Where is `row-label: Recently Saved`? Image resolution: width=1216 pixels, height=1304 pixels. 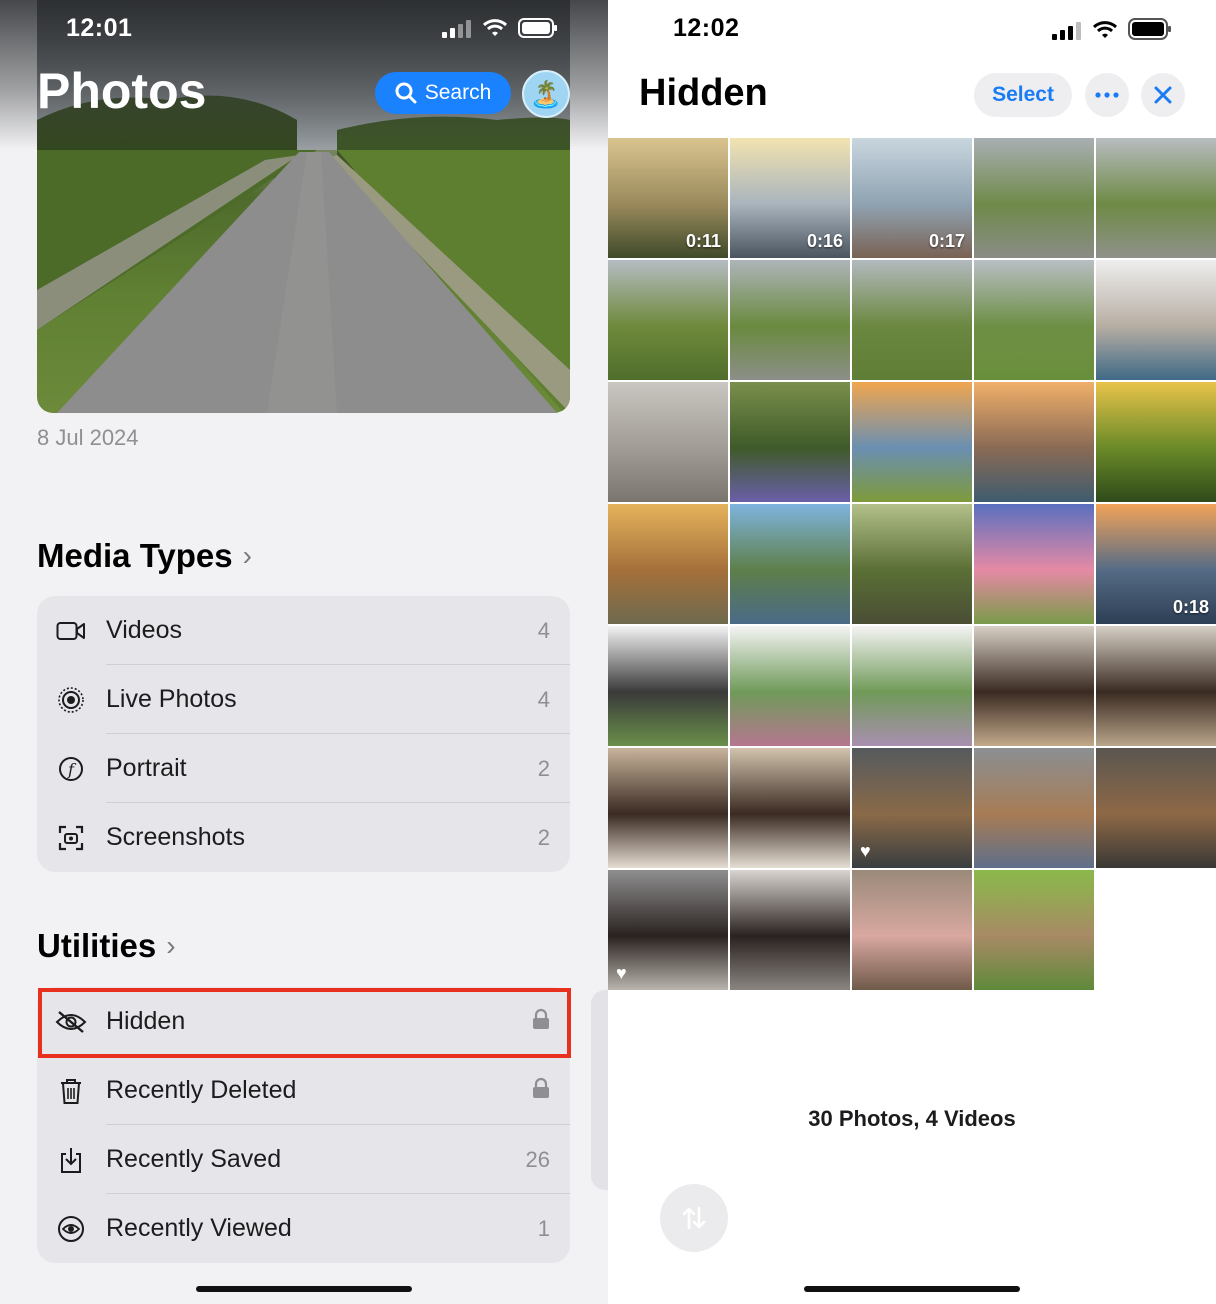 row-label: Recently Saved is located at coordinates (194, 1159).